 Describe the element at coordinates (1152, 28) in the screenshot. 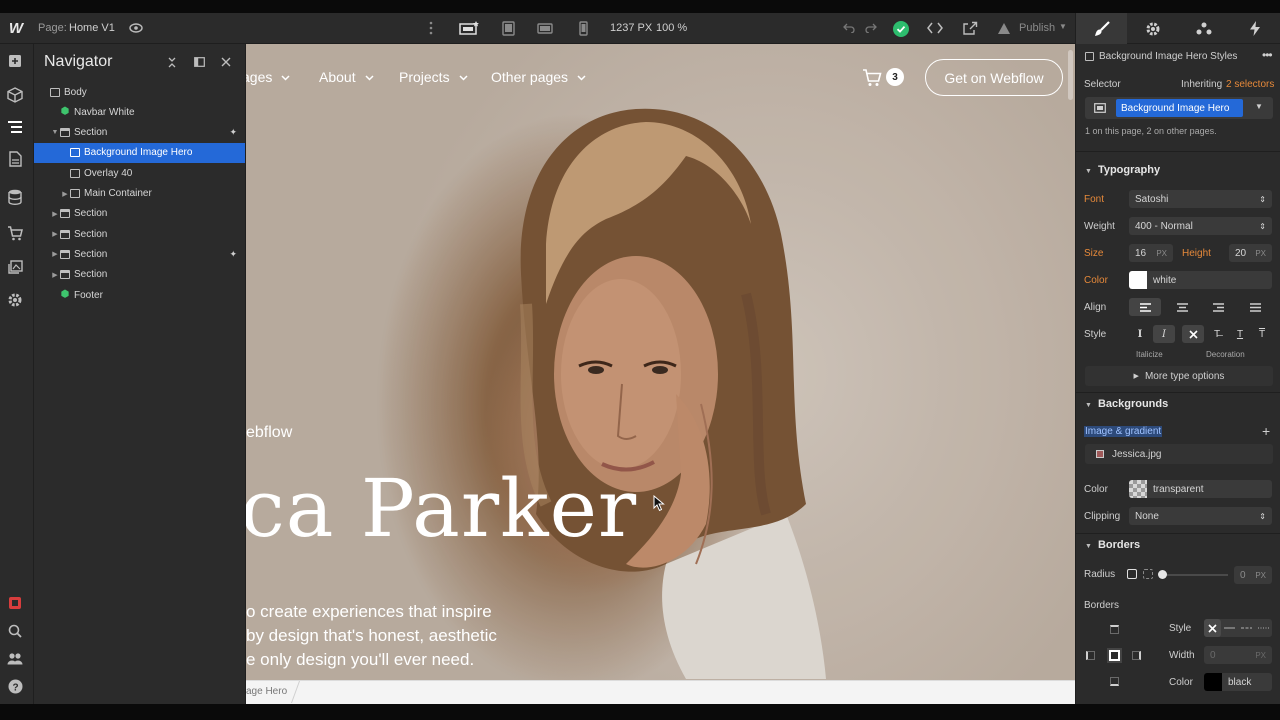

I see `settings-gear-icon` at that location.